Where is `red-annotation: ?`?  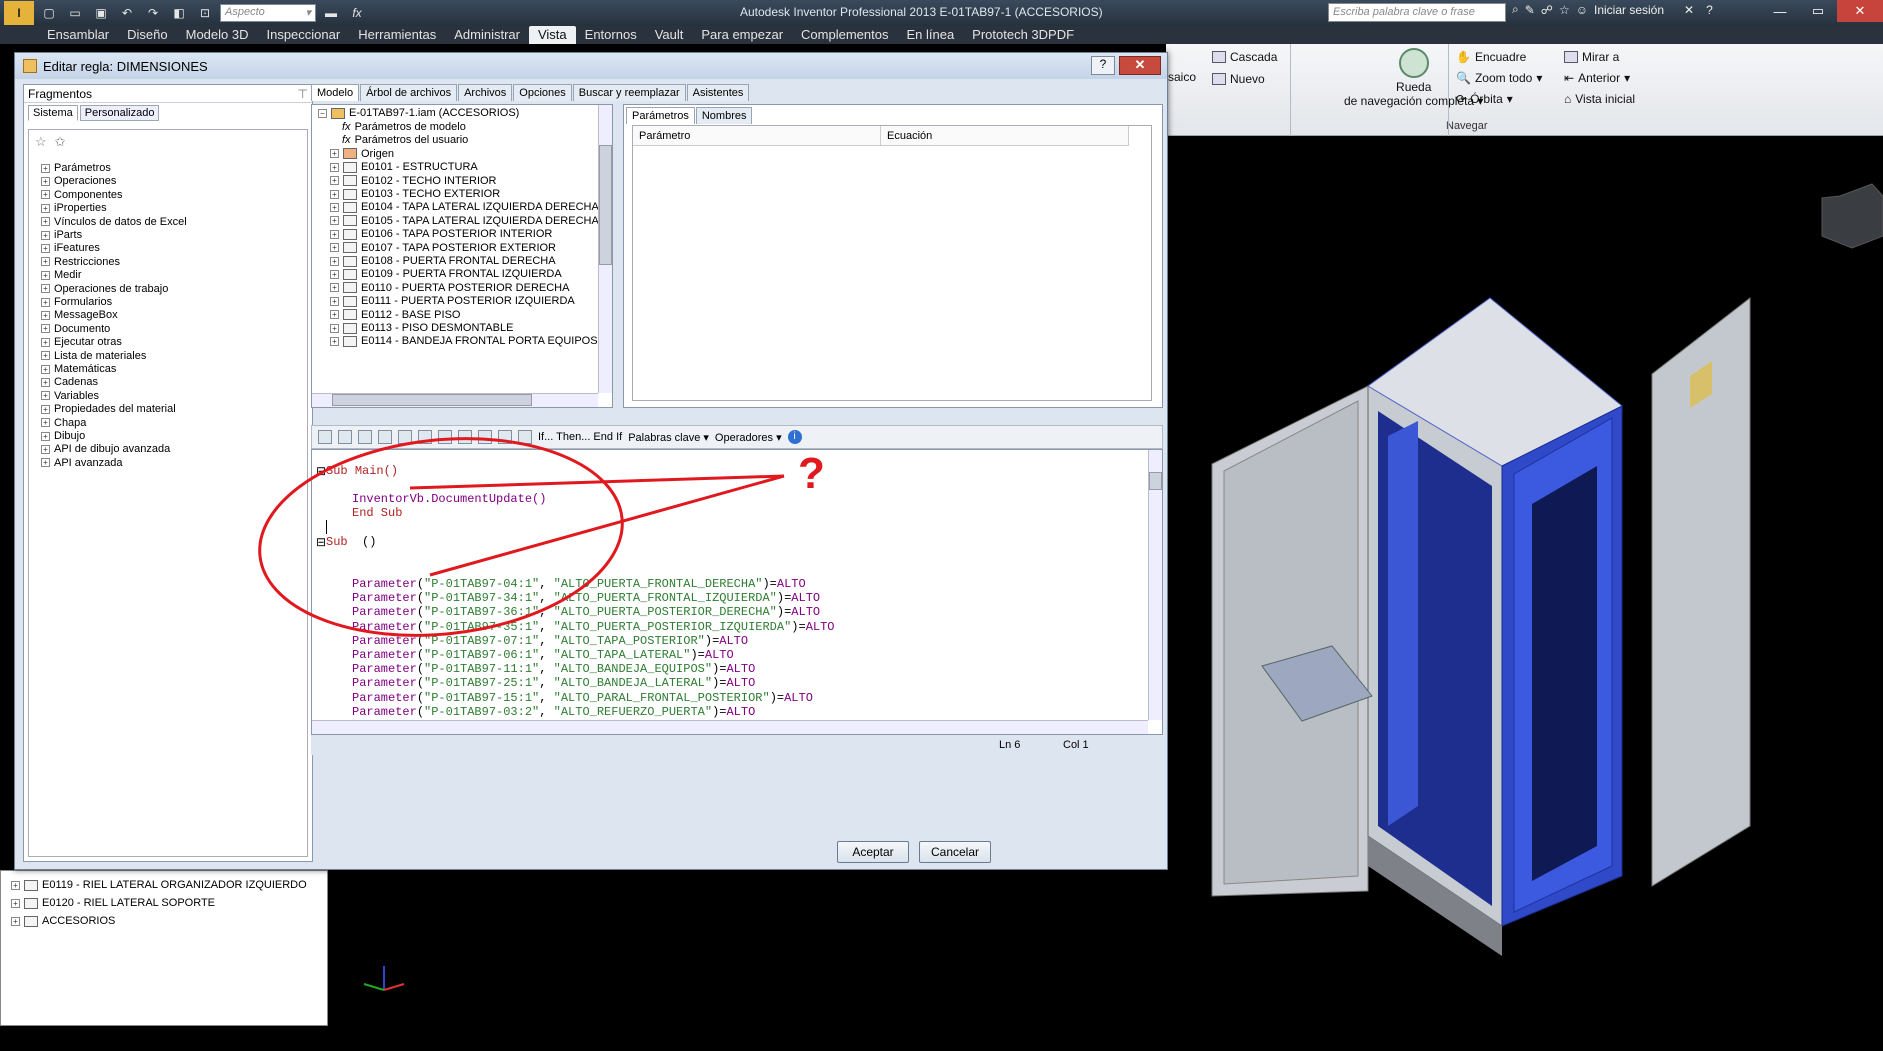 red-annotation: ? is located at coordinates (541, 537).